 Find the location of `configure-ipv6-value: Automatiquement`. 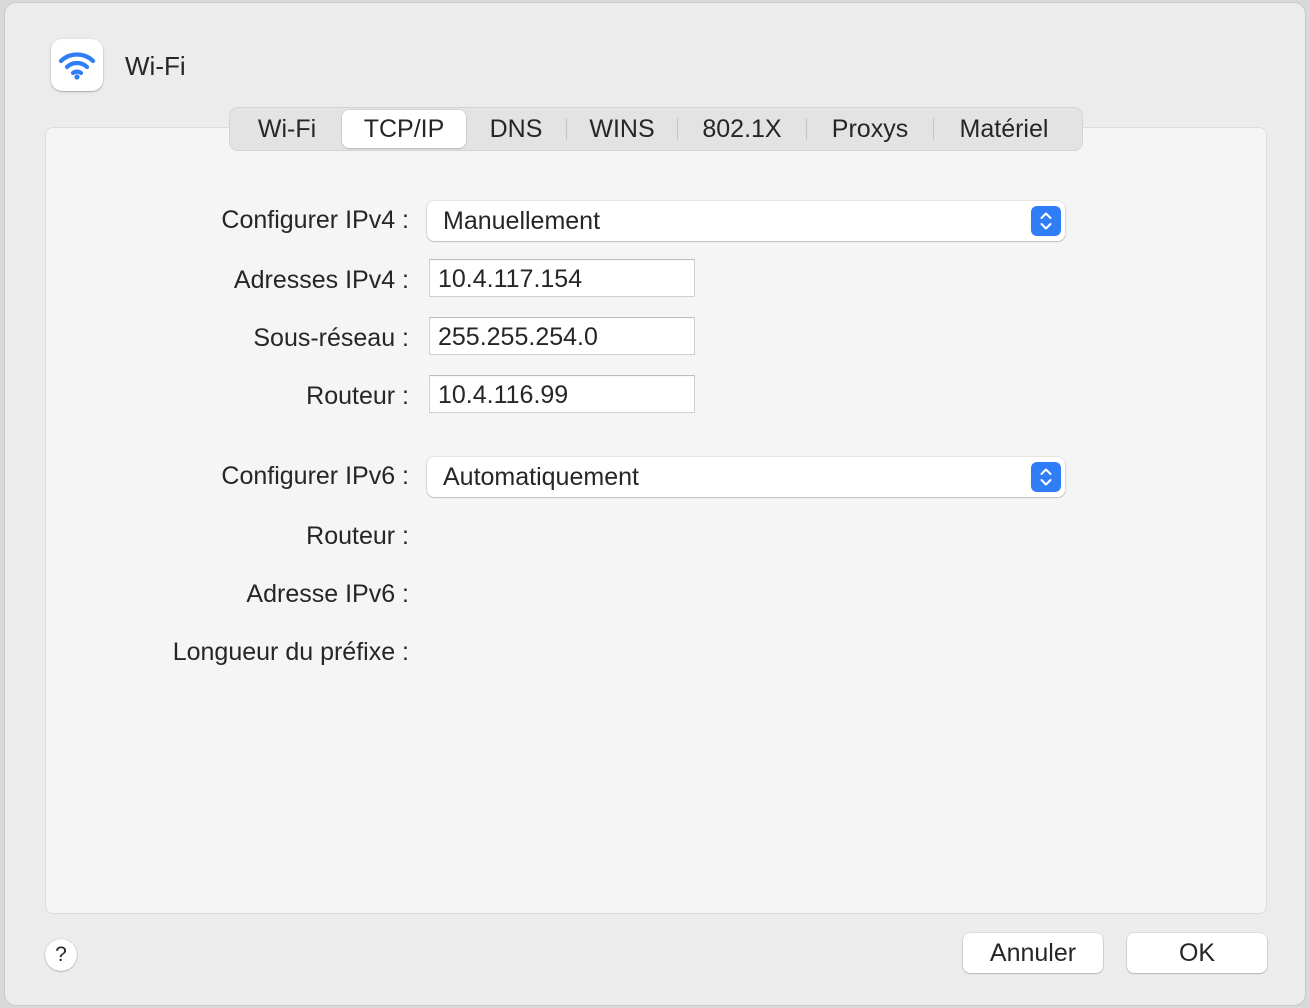

configure-ipv6-value: Automatiquement is located at coordinates (541, 477).